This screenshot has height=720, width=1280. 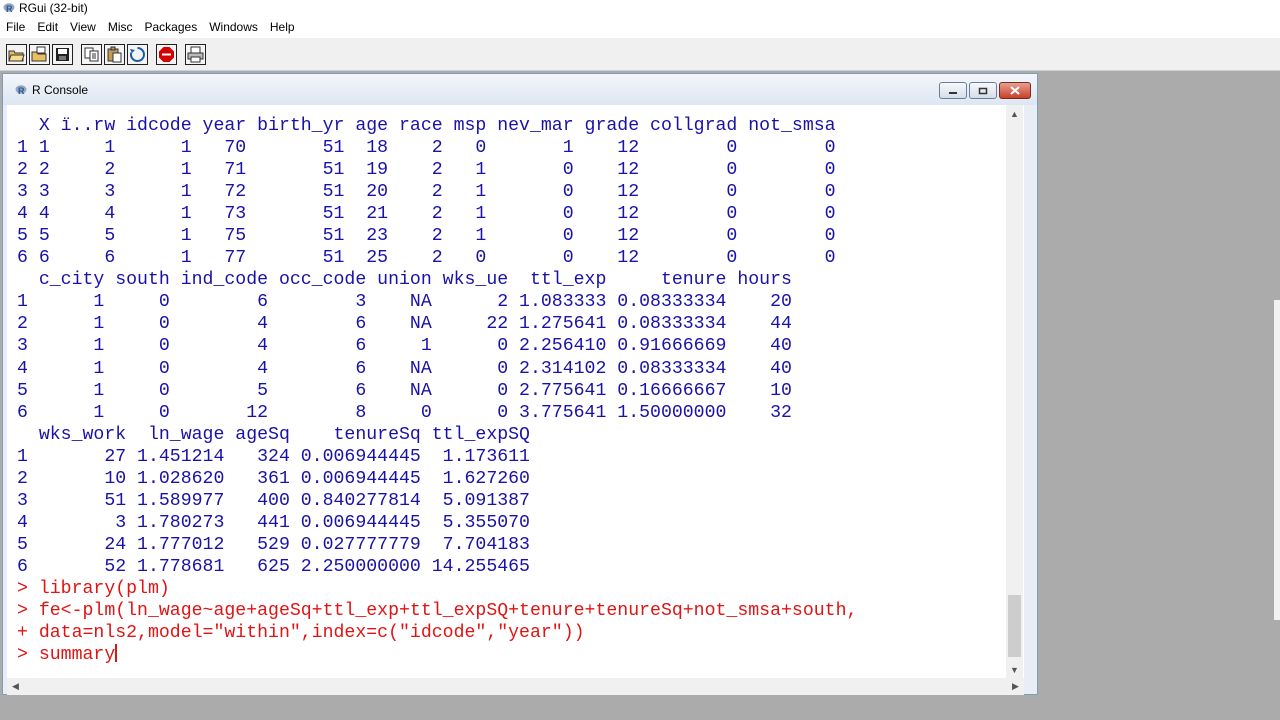 I want to click on app-titlebar: R RGui (32-bit), so click(x=640, y=8).